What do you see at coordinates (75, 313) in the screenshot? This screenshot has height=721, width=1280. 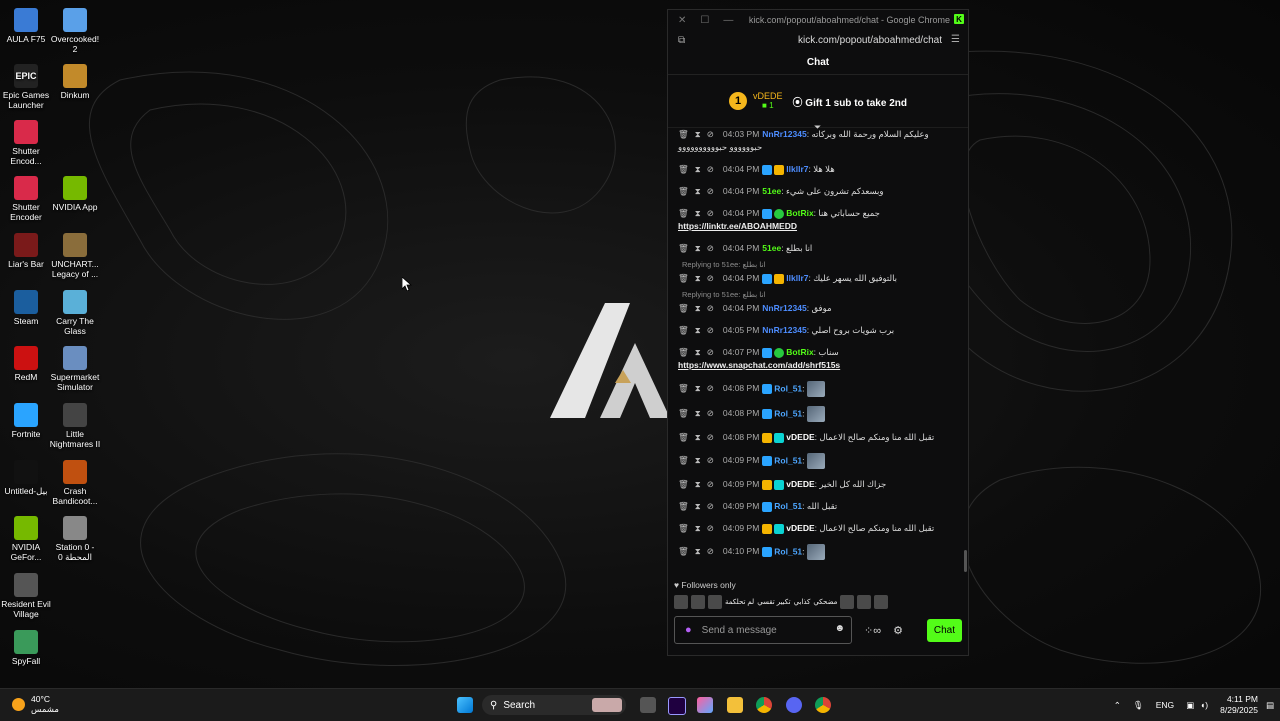 I see `desktop-icon: Carry The Glass` at bounding box center [75, 313].